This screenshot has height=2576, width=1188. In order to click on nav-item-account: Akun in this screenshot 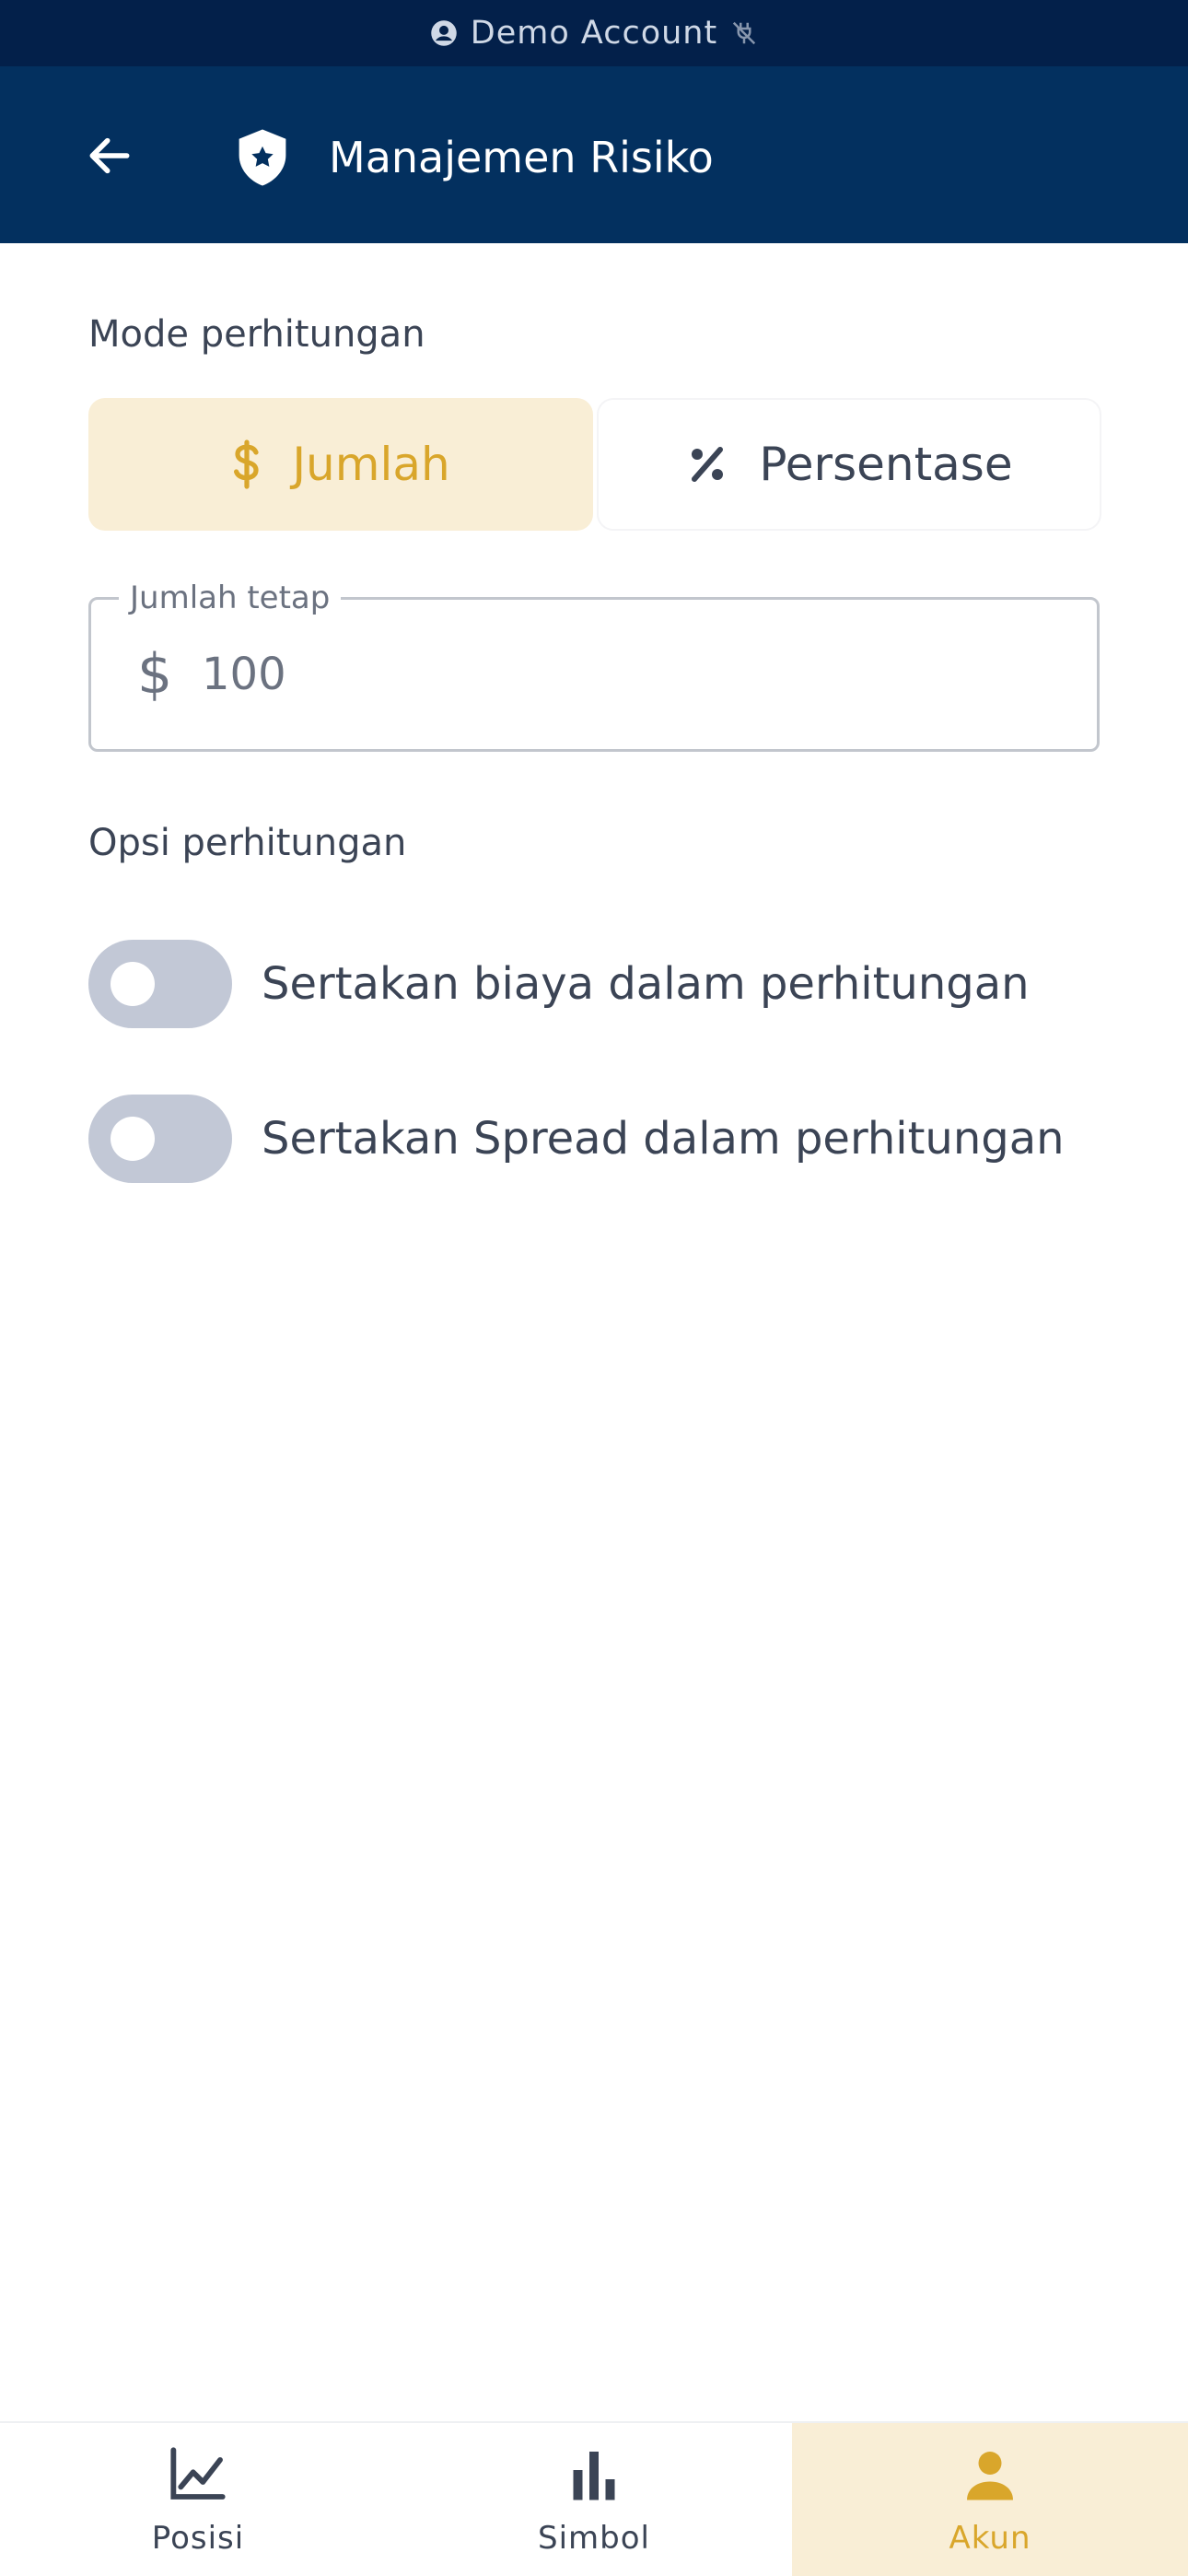, I will do `click(990, 2499)`.